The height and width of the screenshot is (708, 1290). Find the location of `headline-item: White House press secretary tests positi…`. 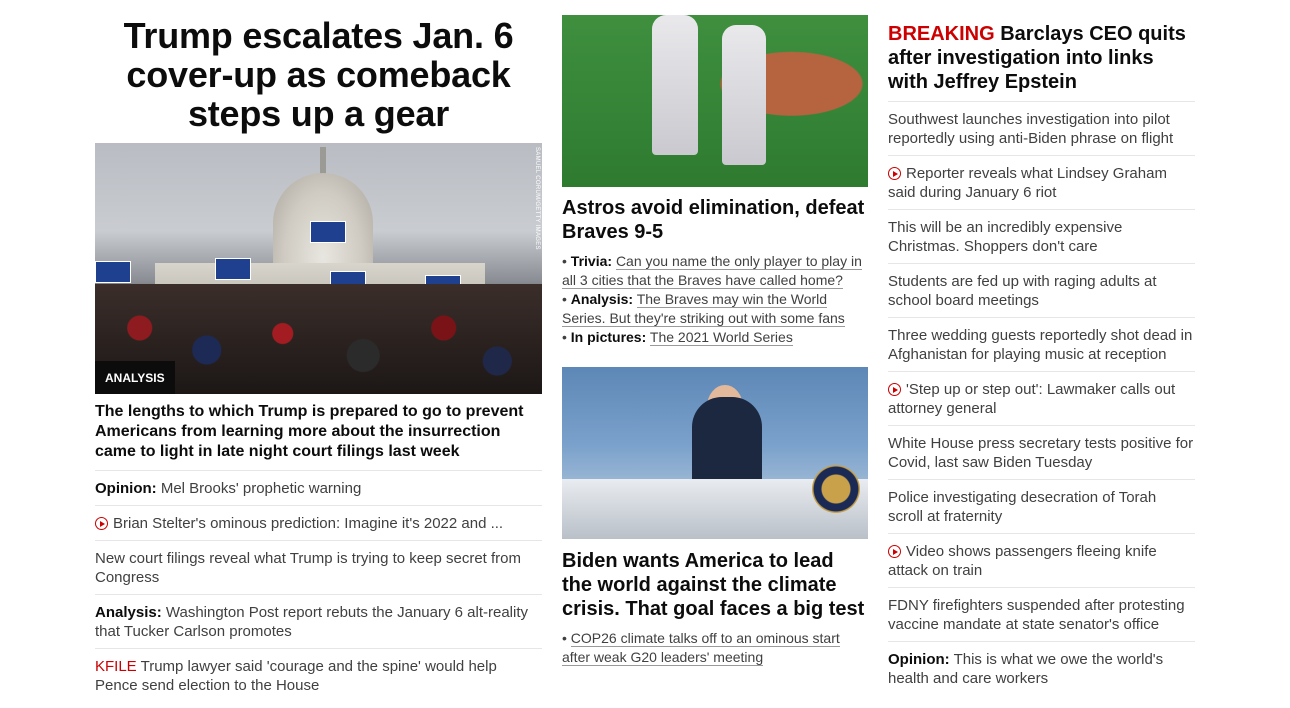

headline-item: White House press secretary tests positi… is located at coordinates (1041, 453).